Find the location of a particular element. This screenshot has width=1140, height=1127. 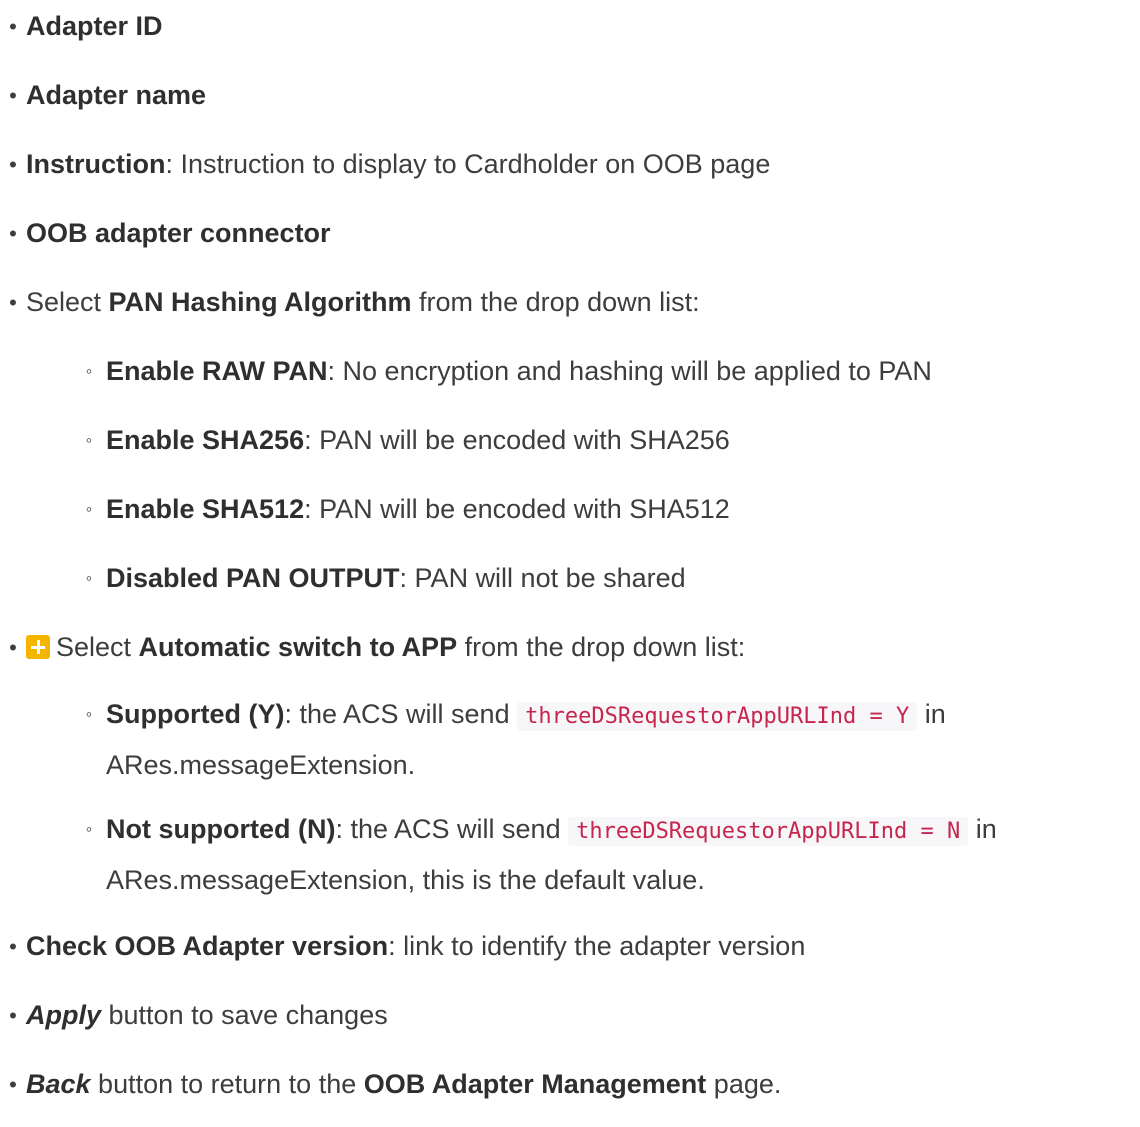

item-description: : link to identify the adapter version is located at coordinates (597, 946).